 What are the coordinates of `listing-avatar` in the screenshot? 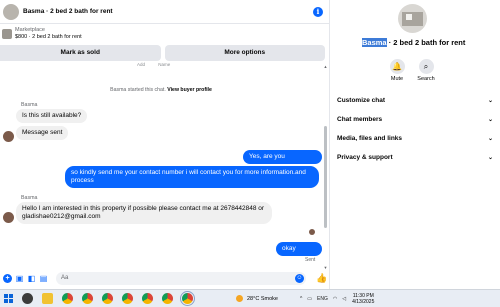 It's located at (412, 18).